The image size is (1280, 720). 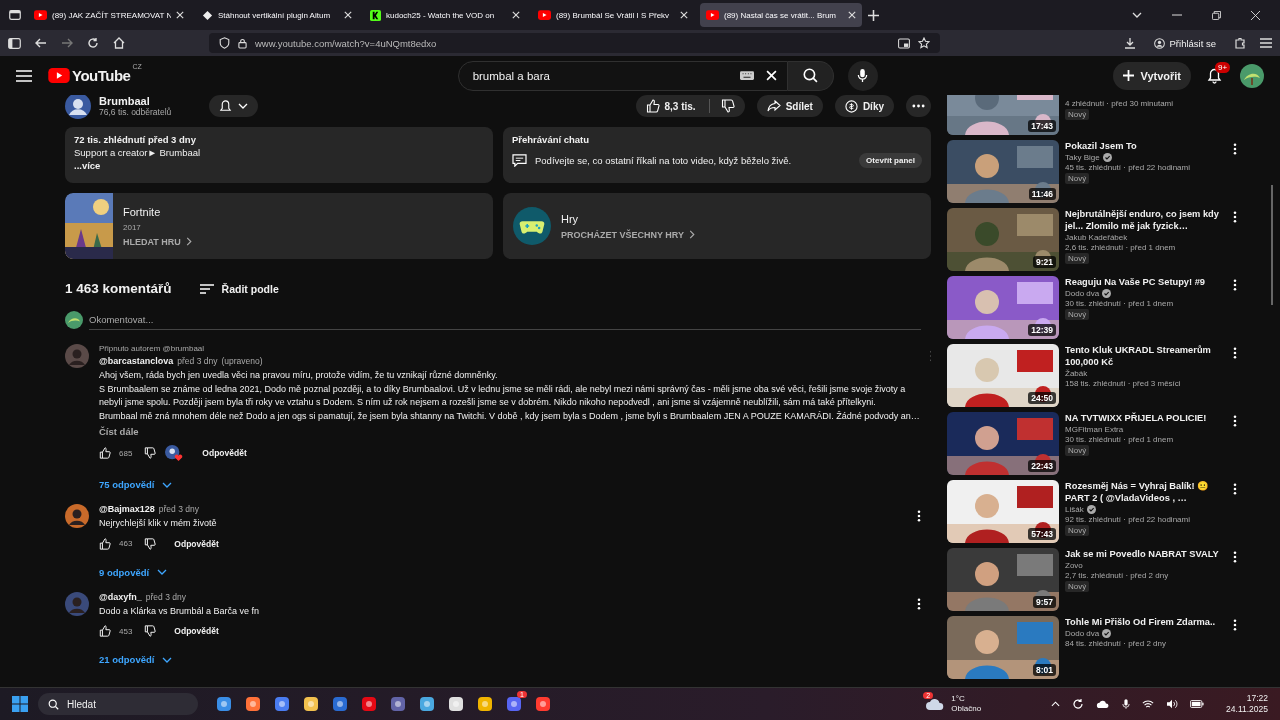 I want to click on keyboard-icon, so click(x=746, y=75).